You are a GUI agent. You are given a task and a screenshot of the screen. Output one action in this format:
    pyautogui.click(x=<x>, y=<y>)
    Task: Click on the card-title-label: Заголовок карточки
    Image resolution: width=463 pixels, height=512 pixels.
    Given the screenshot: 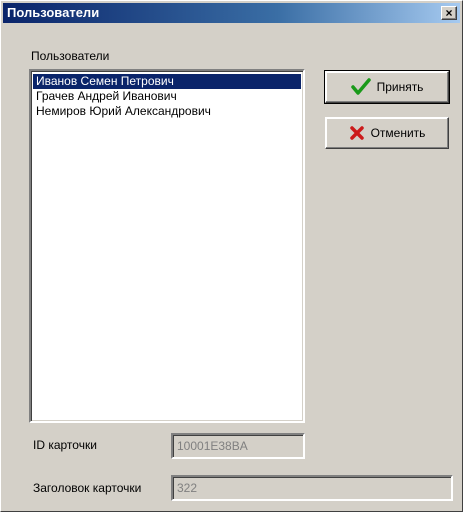 What is the action you would take?
    pyautogui.click(x=87, y=488)
    